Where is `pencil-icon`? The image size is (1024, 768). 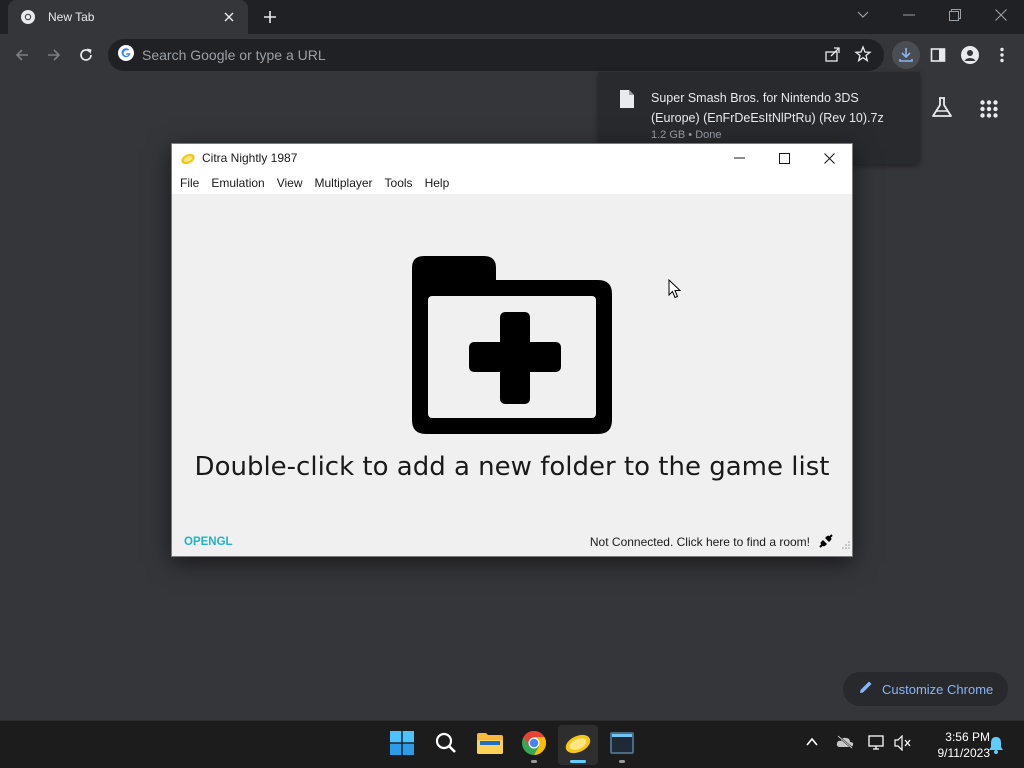 pencil-icon is located at coordinates (866, 689).